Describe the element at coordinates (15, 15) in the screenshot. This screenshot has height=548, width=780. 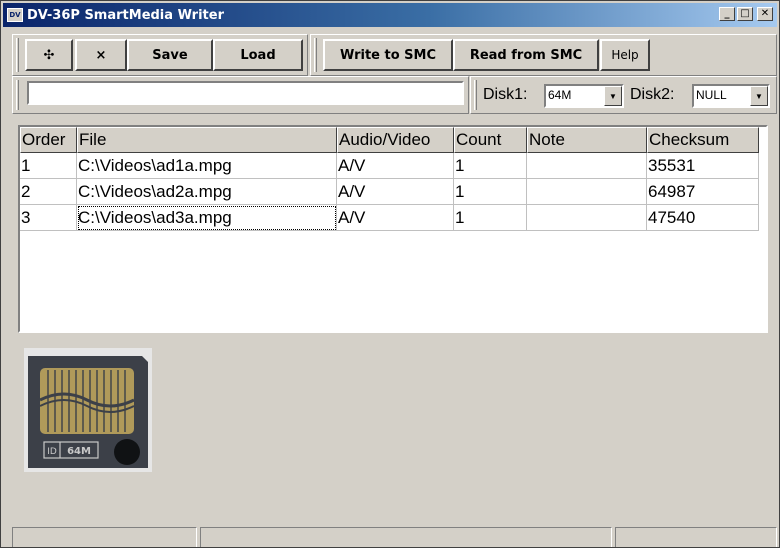
I see `app-icon: DV` at that location.